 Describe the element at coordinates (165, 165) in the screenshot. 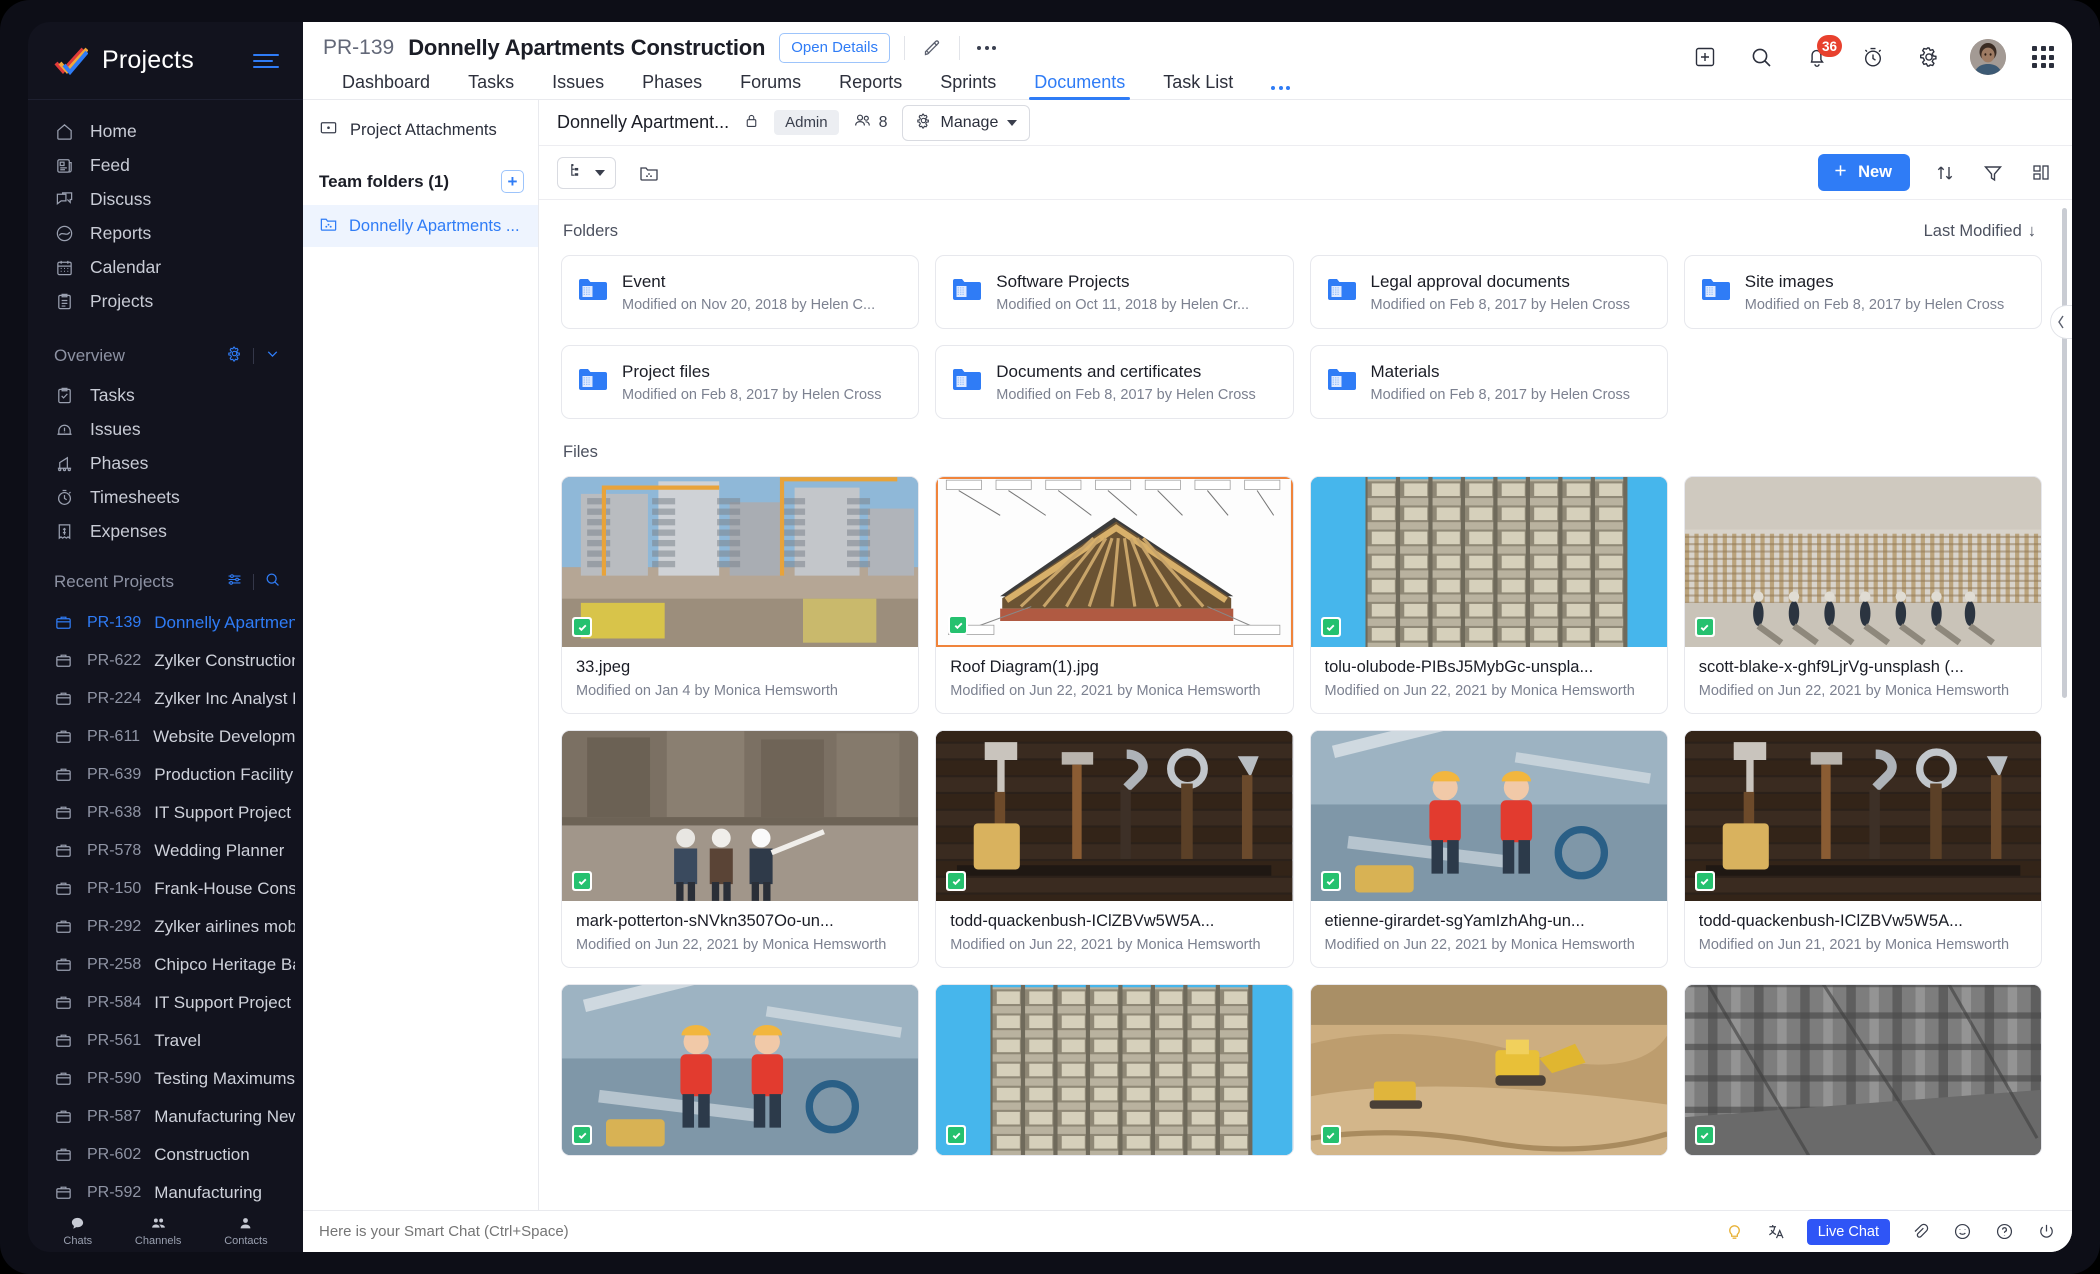

I see `sidebar-item-feed: Feed` at that location.